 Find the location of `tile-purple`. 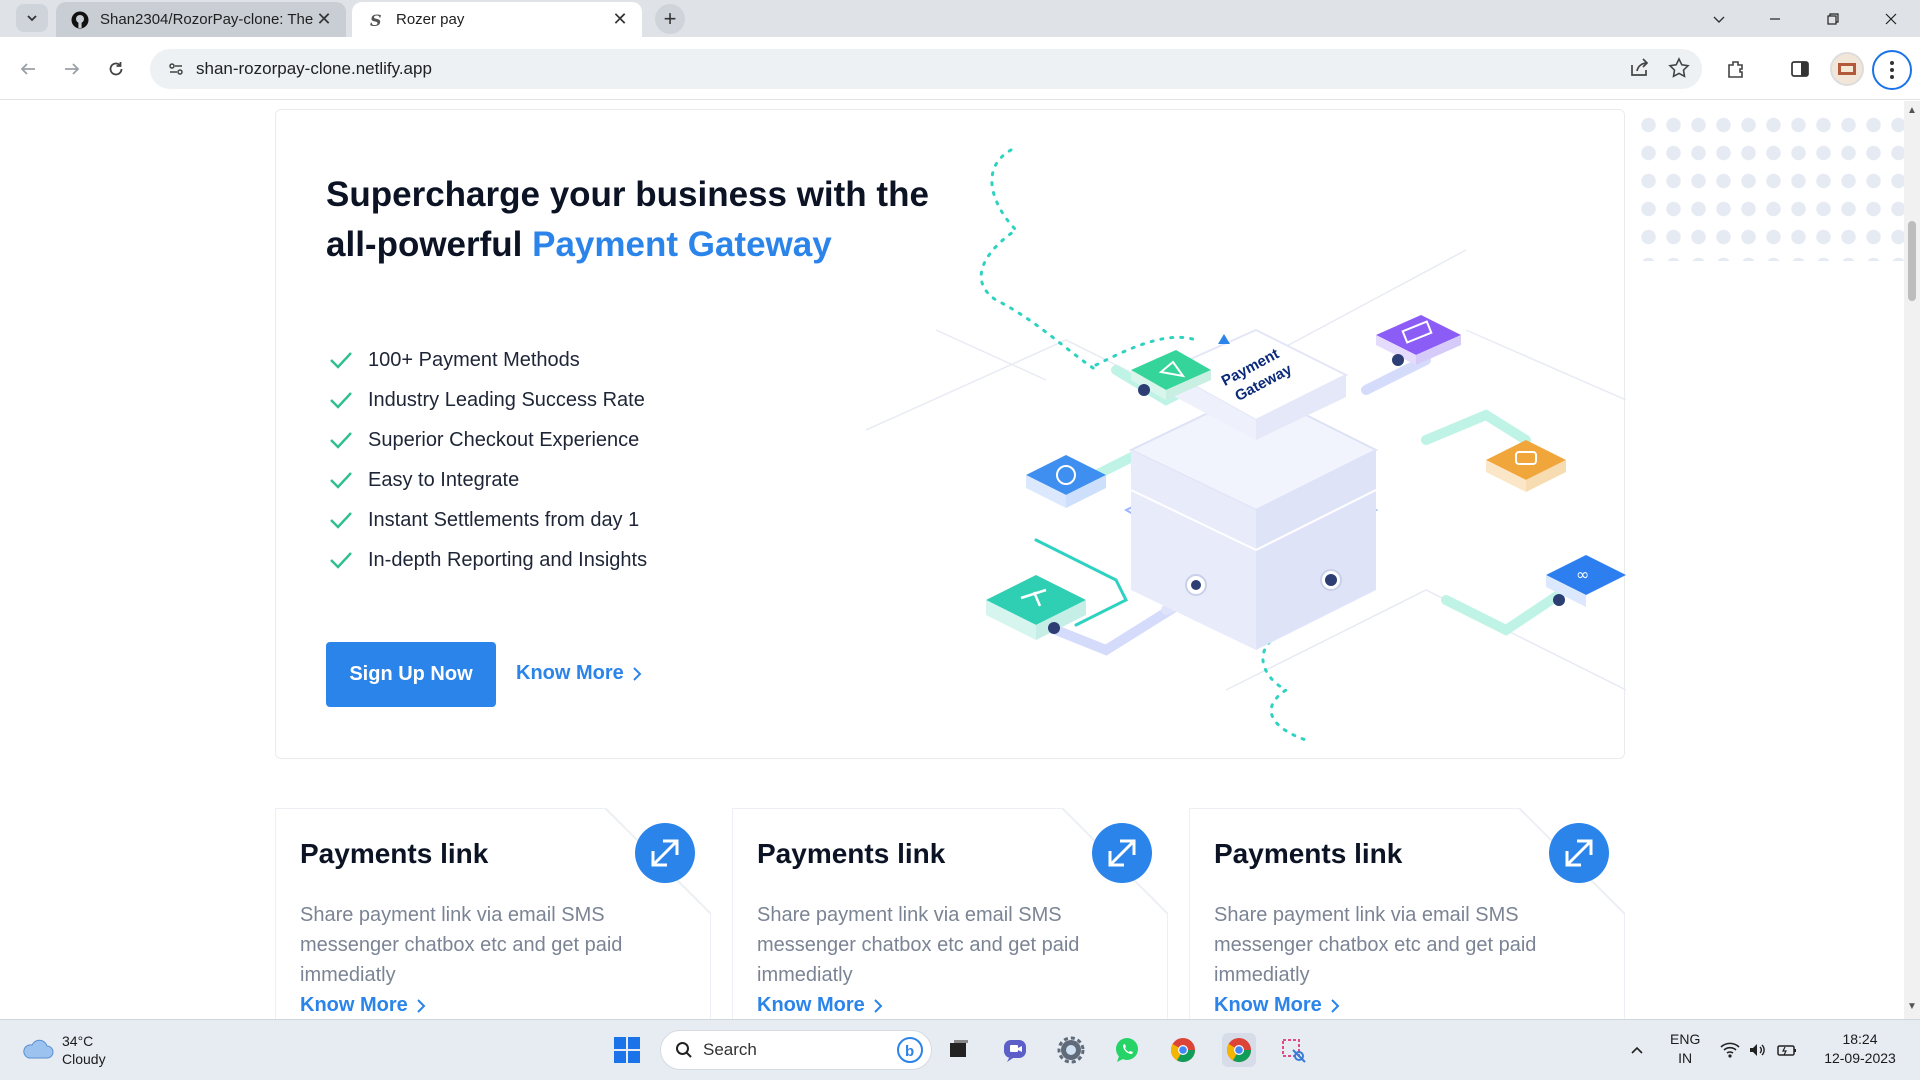

tile-purple is located at coordinates (1418, 340).